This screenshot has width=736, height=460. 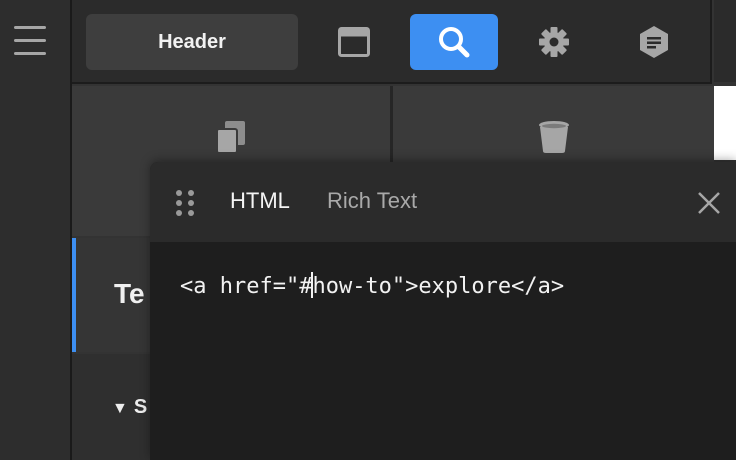 What do you see at coordinates (725, 123) in the screenshot?
I see `canvas-preview-edge` at bounding box center [725, 123].